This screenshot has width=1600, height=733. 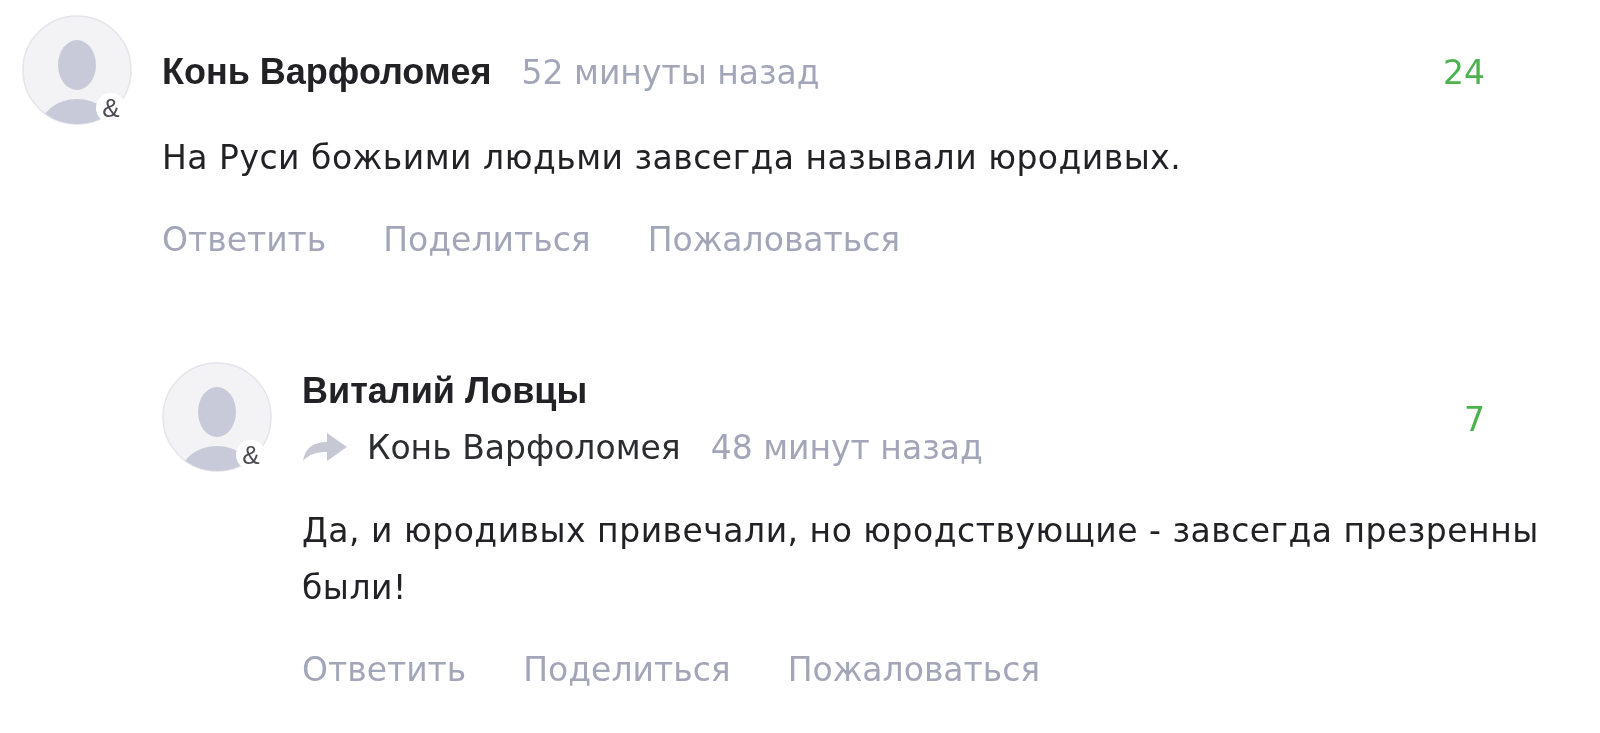 I want to click on comment-text: Да, и юродивых привечали, но юродствующие - завсегда презренны были!, so click(x=921, y=559).